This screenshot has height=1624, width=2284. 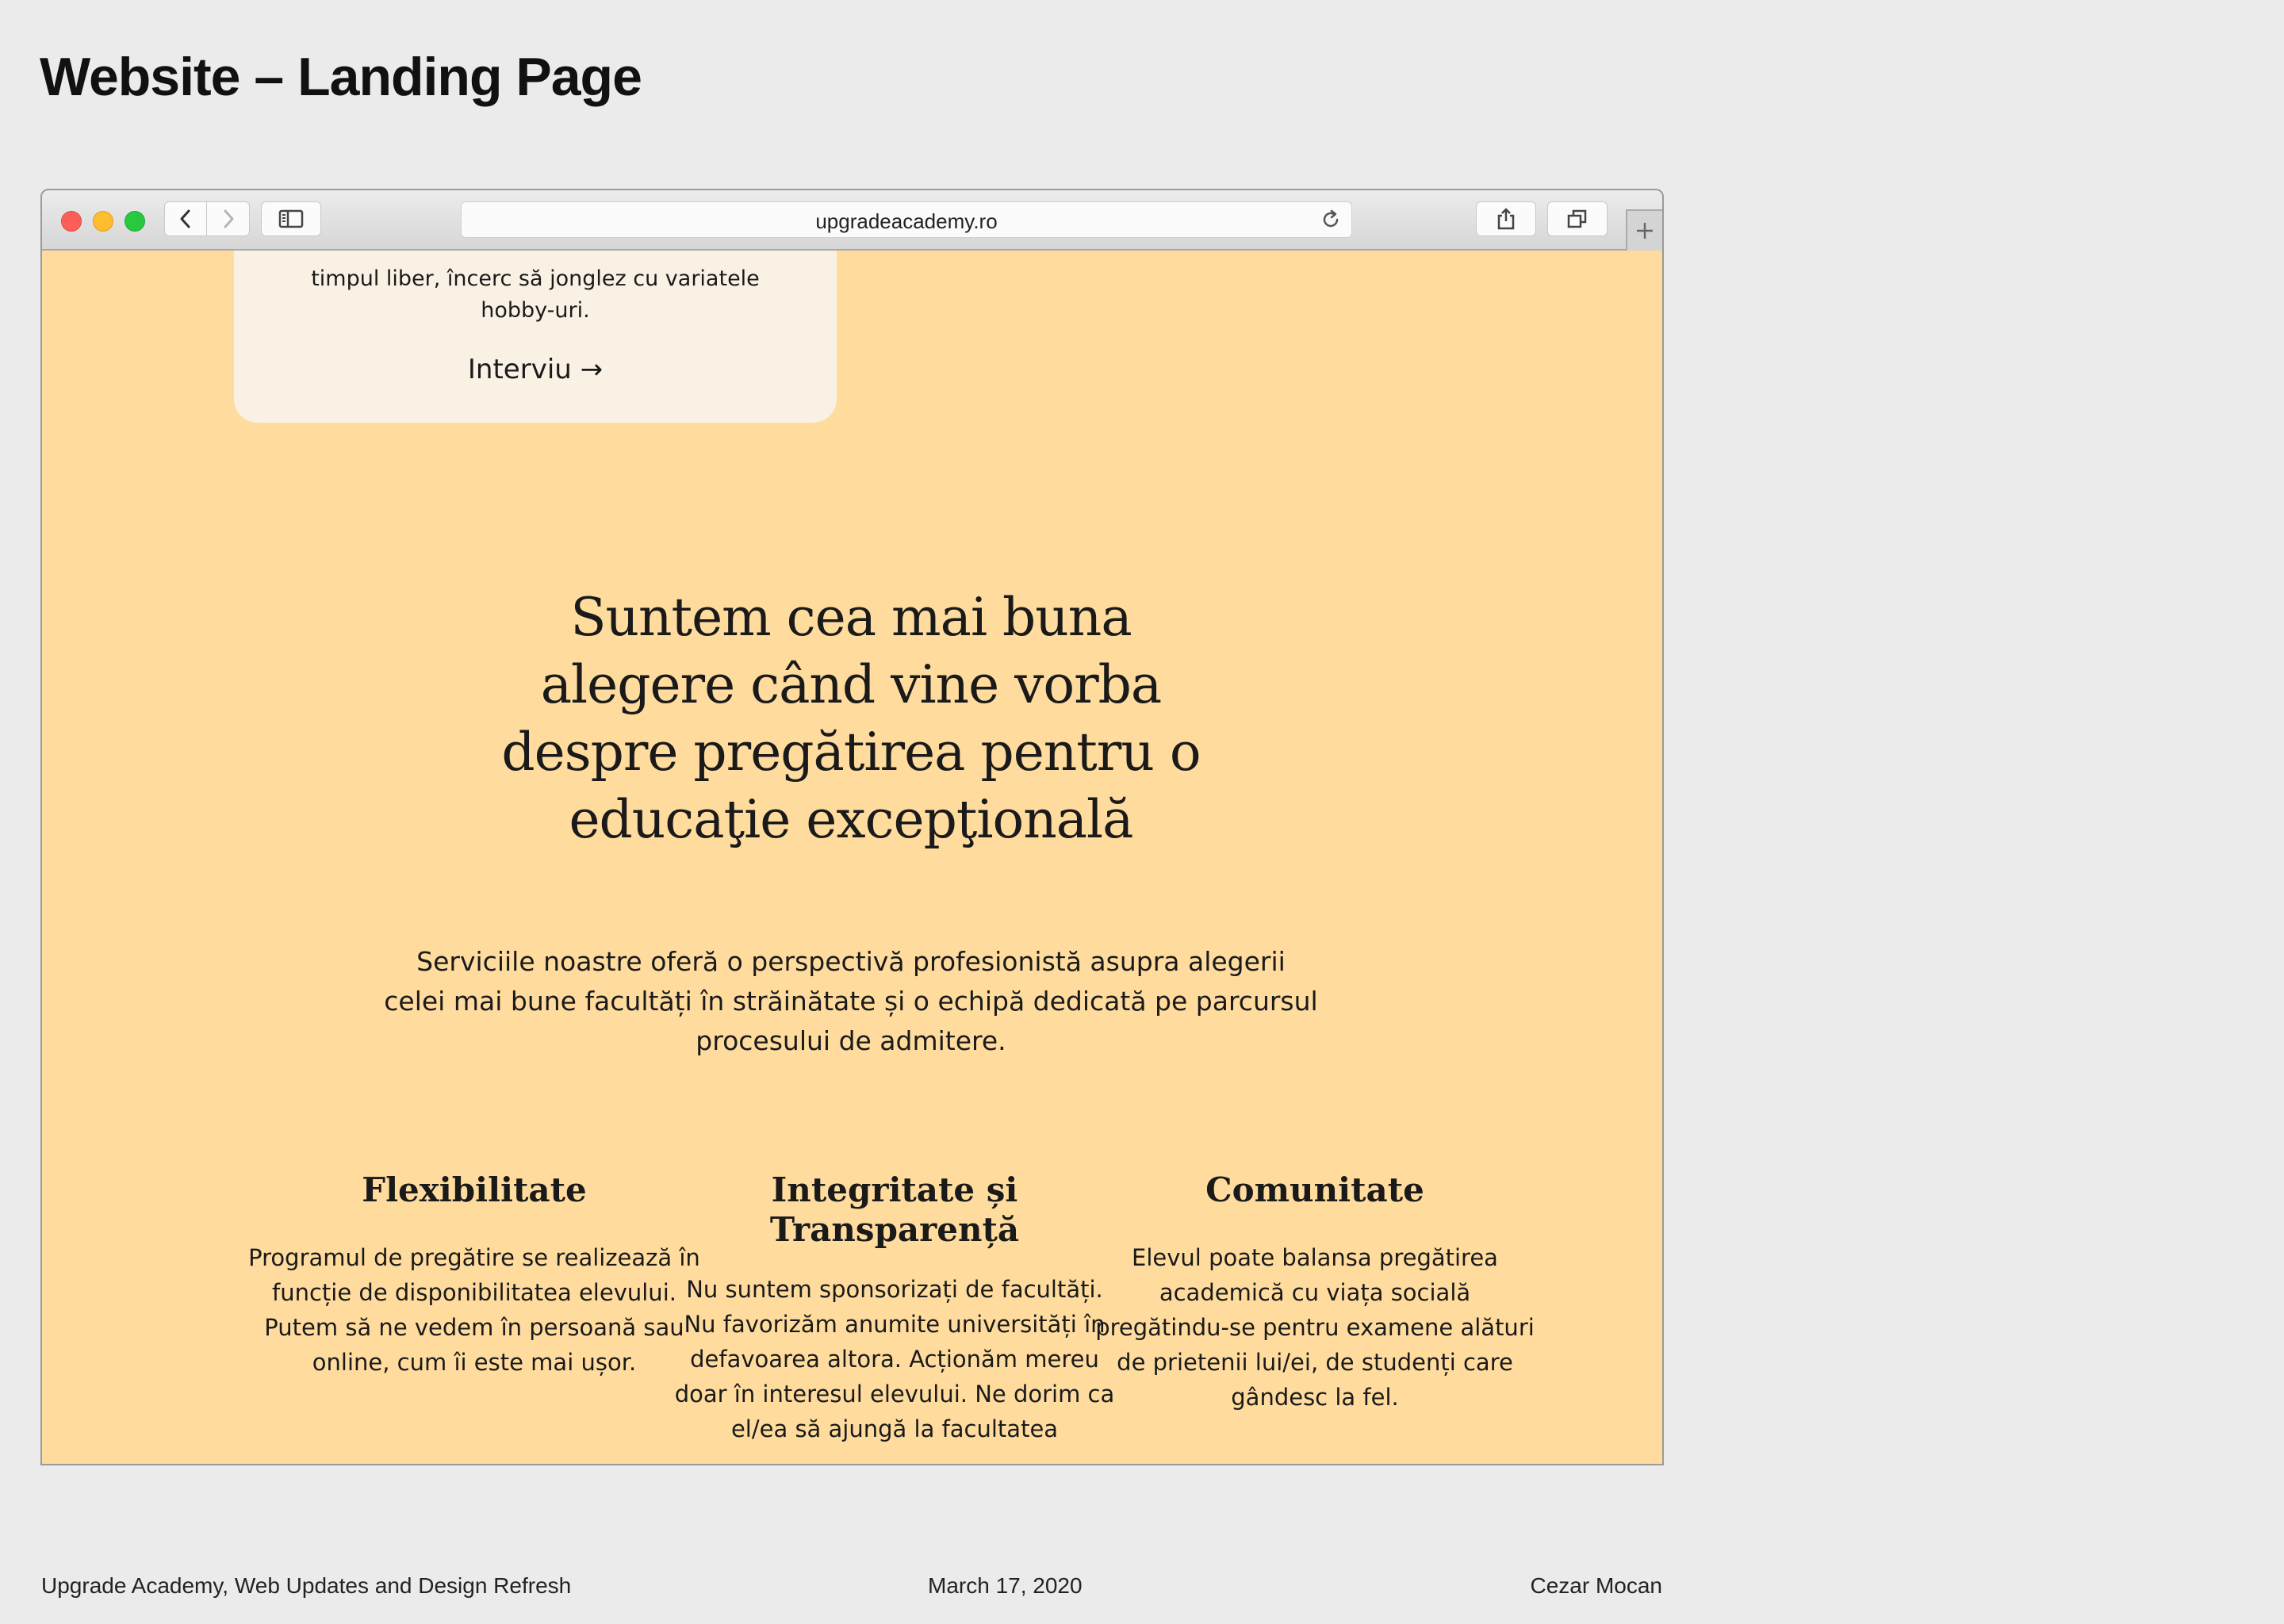 I want to click on close-icon, so click(x=71, y=221).